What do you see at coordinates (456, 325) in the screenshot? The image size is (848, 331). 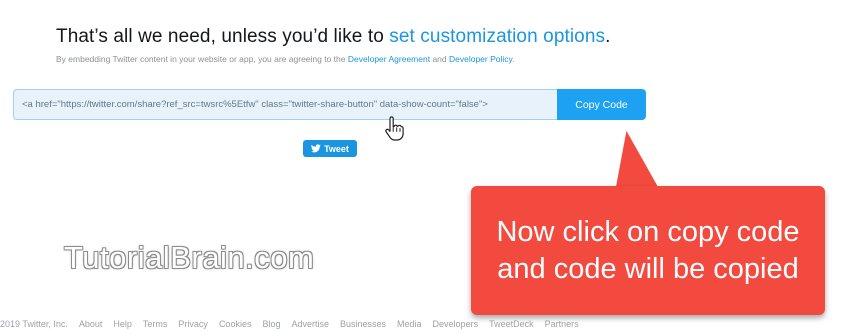 I see `footer-link-developers: Developers` at bounding box center [456, 325].